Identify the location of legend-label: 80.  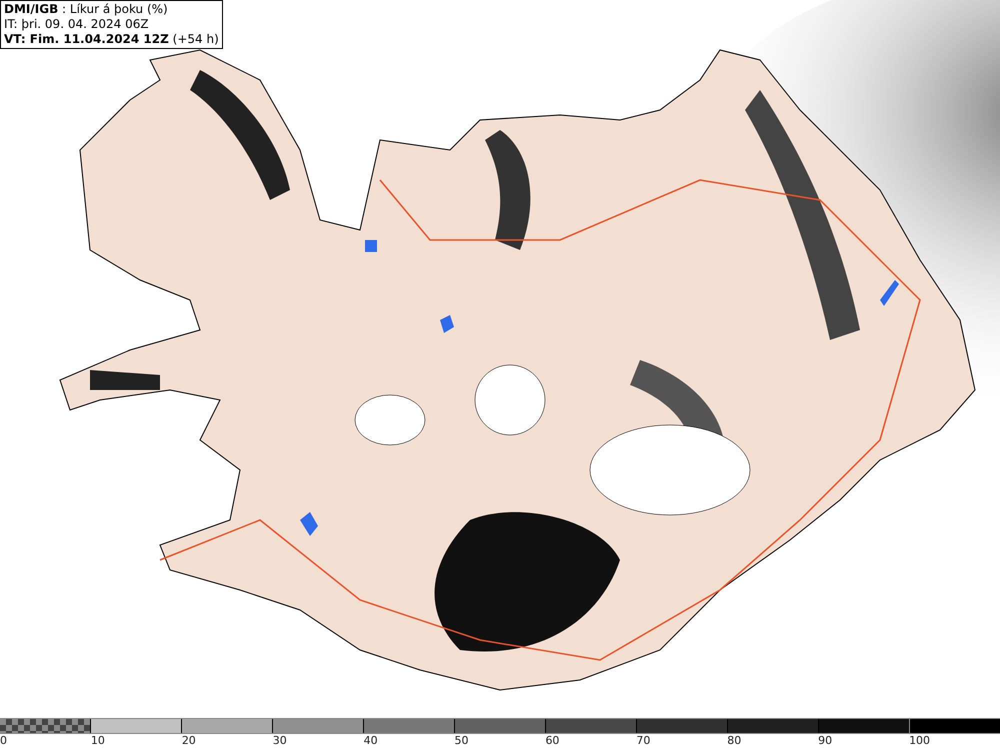
(734, 740).